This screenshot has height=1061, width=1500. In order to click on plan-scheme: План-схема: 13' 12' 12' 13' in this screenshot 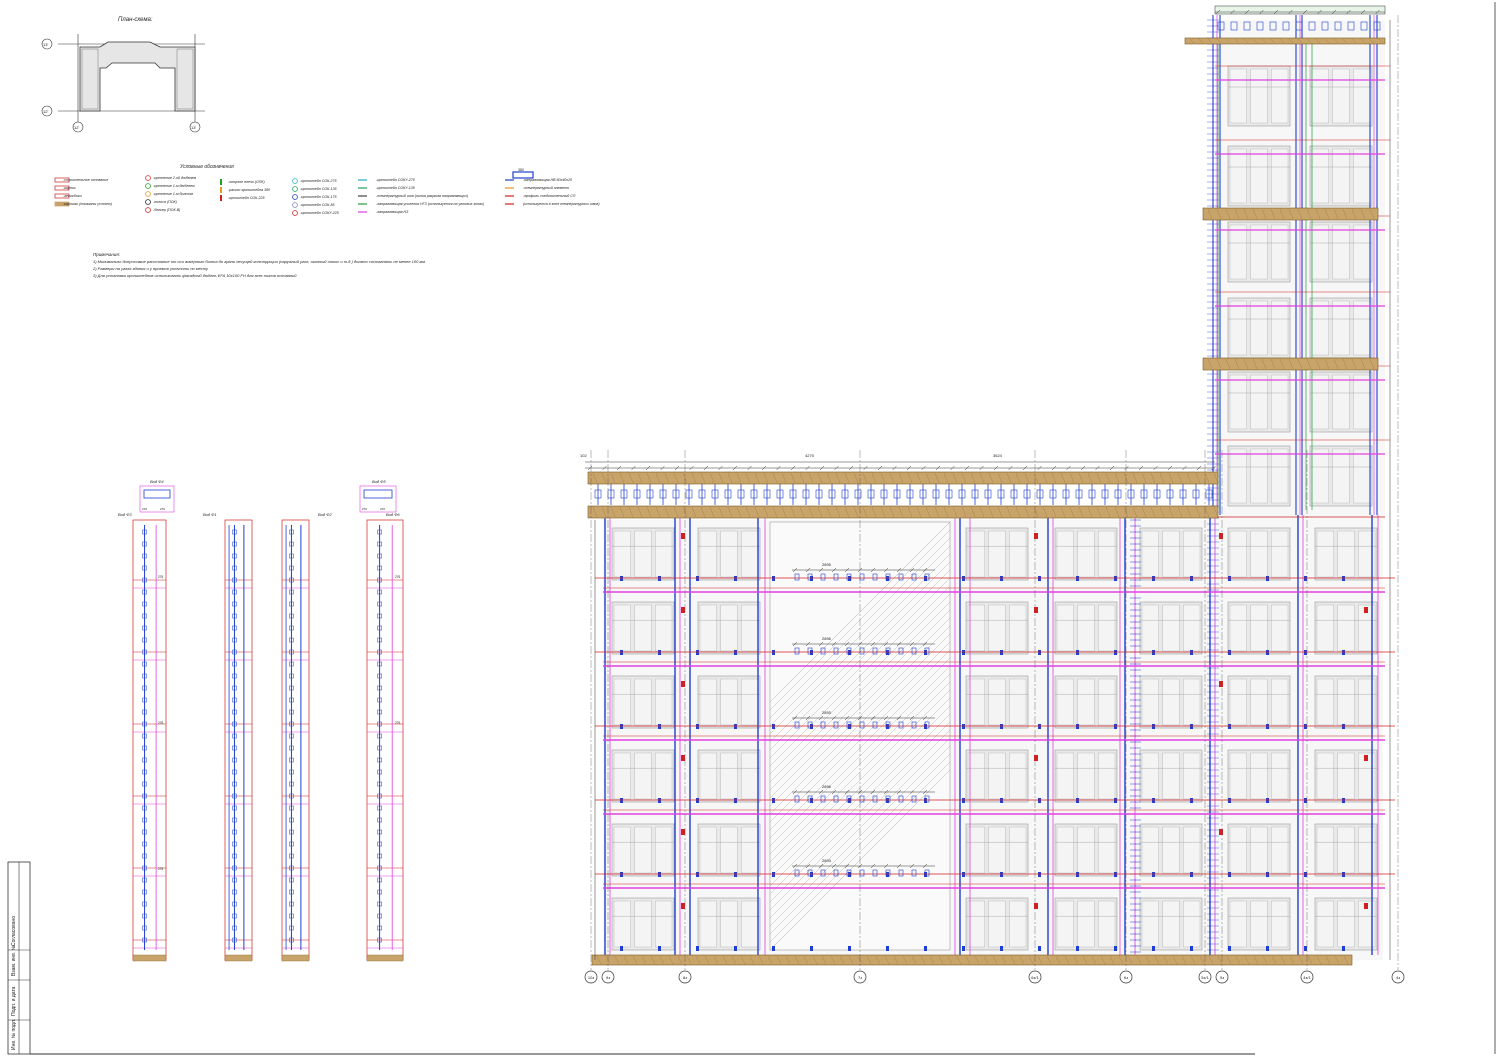, I will do `click(123, 75)`.